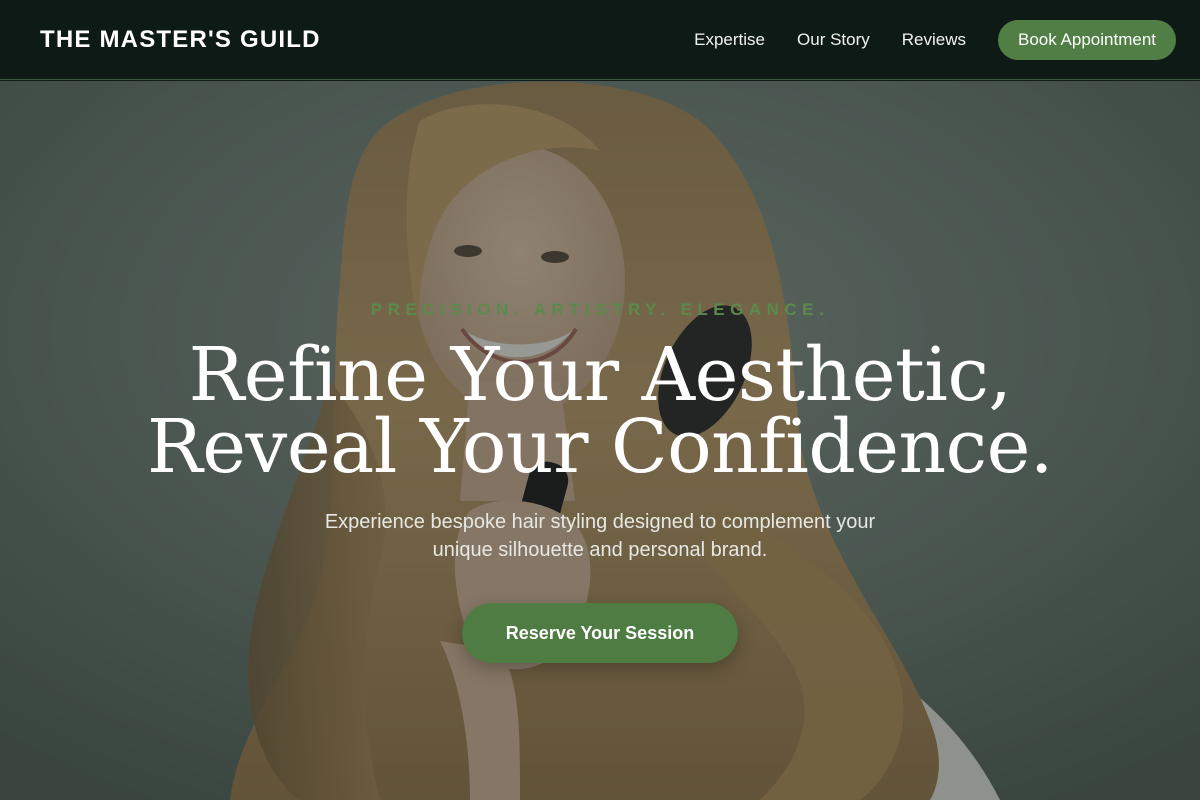 The width and height of the screenshot is (1200, 800). Describe the element at coordinates (600, 375) in the screenshot. I see `hero-headline-line-1: Refine Your Aesthetic,` at that location.